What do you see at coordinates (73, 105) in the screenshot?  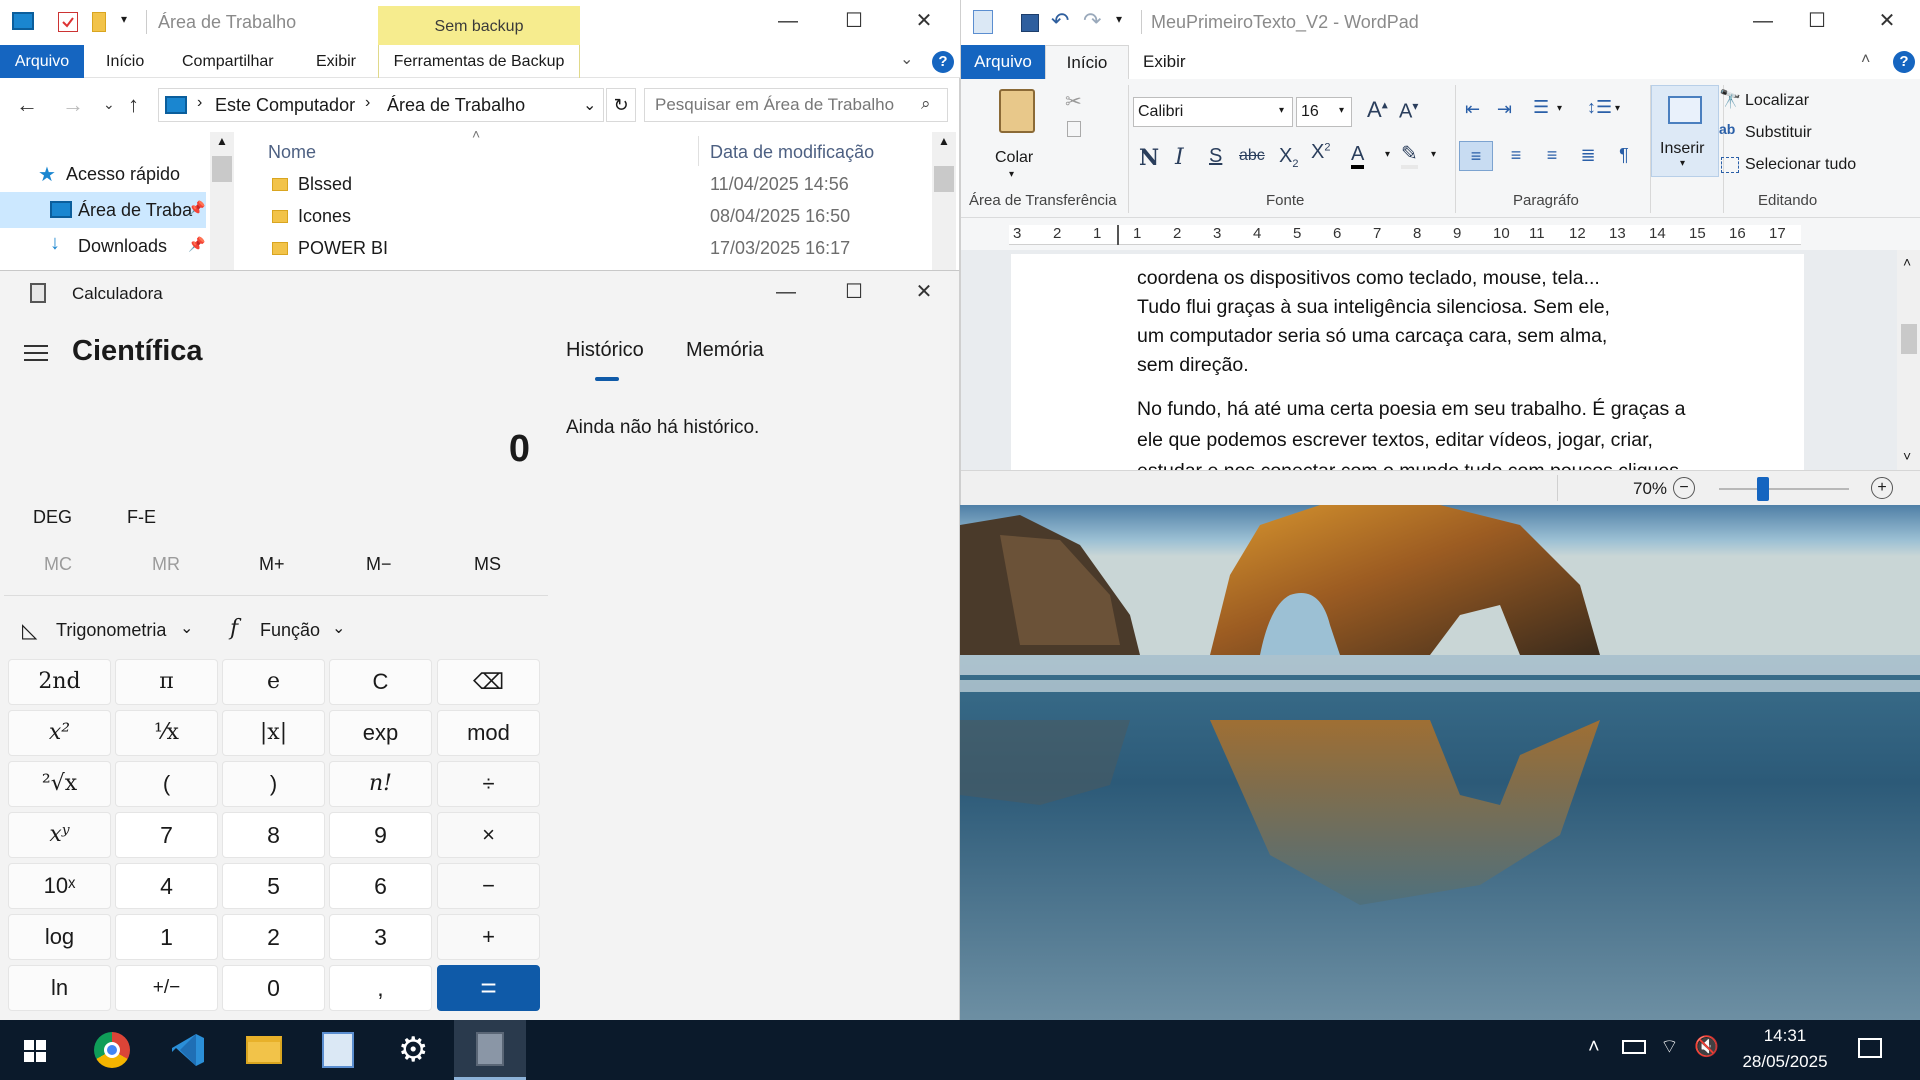 I see `forward-arrow-icon: →` at bounding box center [73, 105].